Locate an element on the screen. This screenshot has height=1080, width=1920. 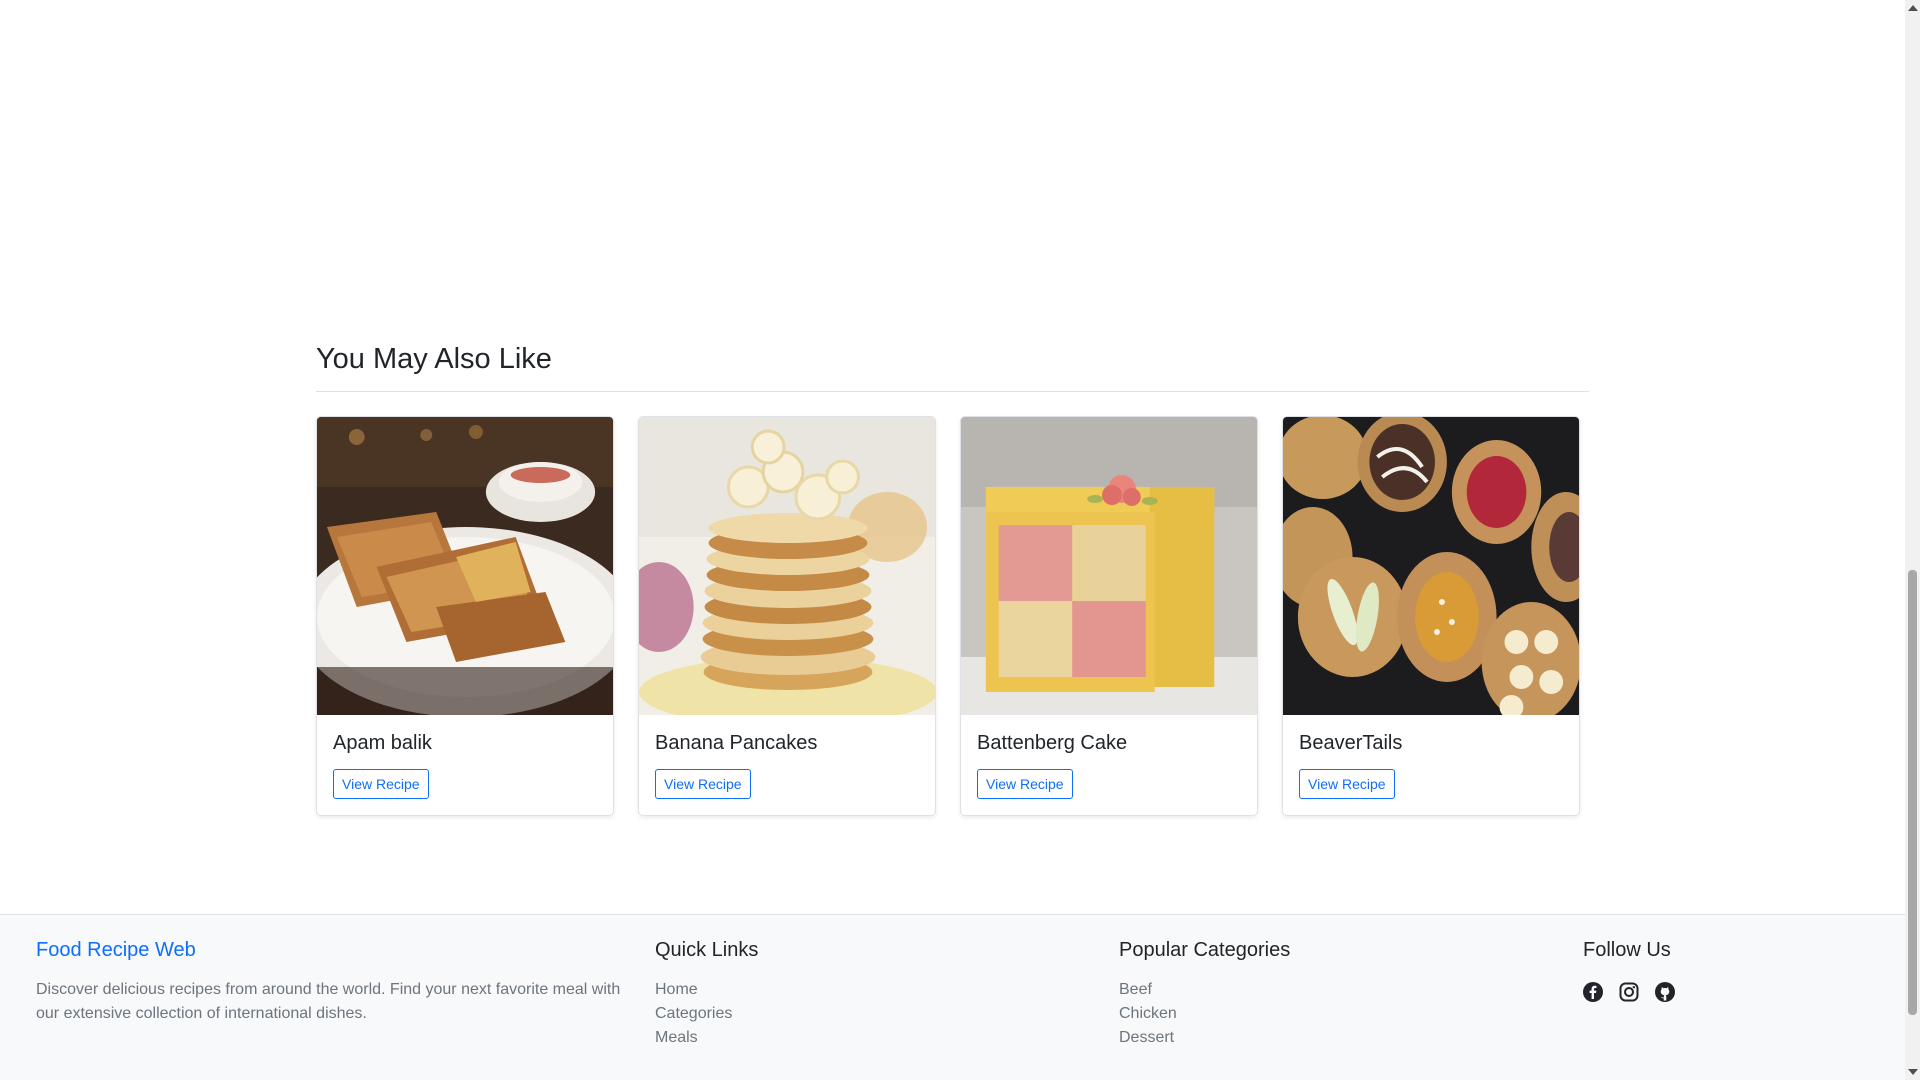
popular-categories-list: Beef Chicken Dessert is located at coordinates (1204, 1014).